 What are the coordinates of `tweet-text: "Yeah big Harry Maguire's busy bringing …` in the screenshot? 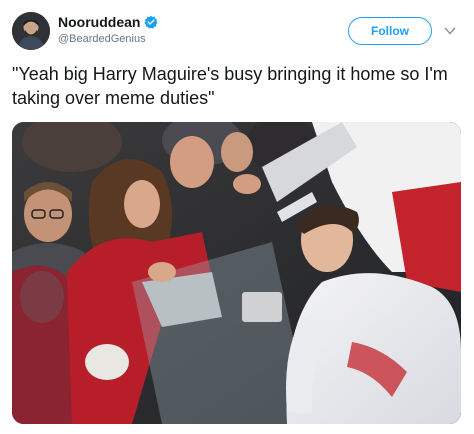 It's located at (230, 86).